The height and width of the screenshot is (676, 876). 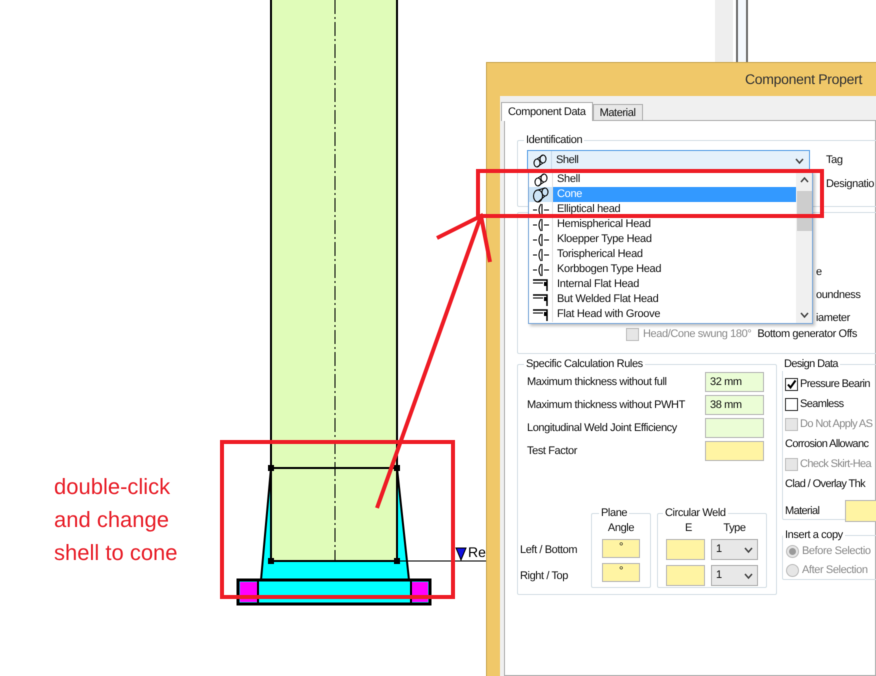 What do you see at coordinates (734, 382) in the screenshot?
I see `text-field: 32 mm` at bounding box center [734, 382].